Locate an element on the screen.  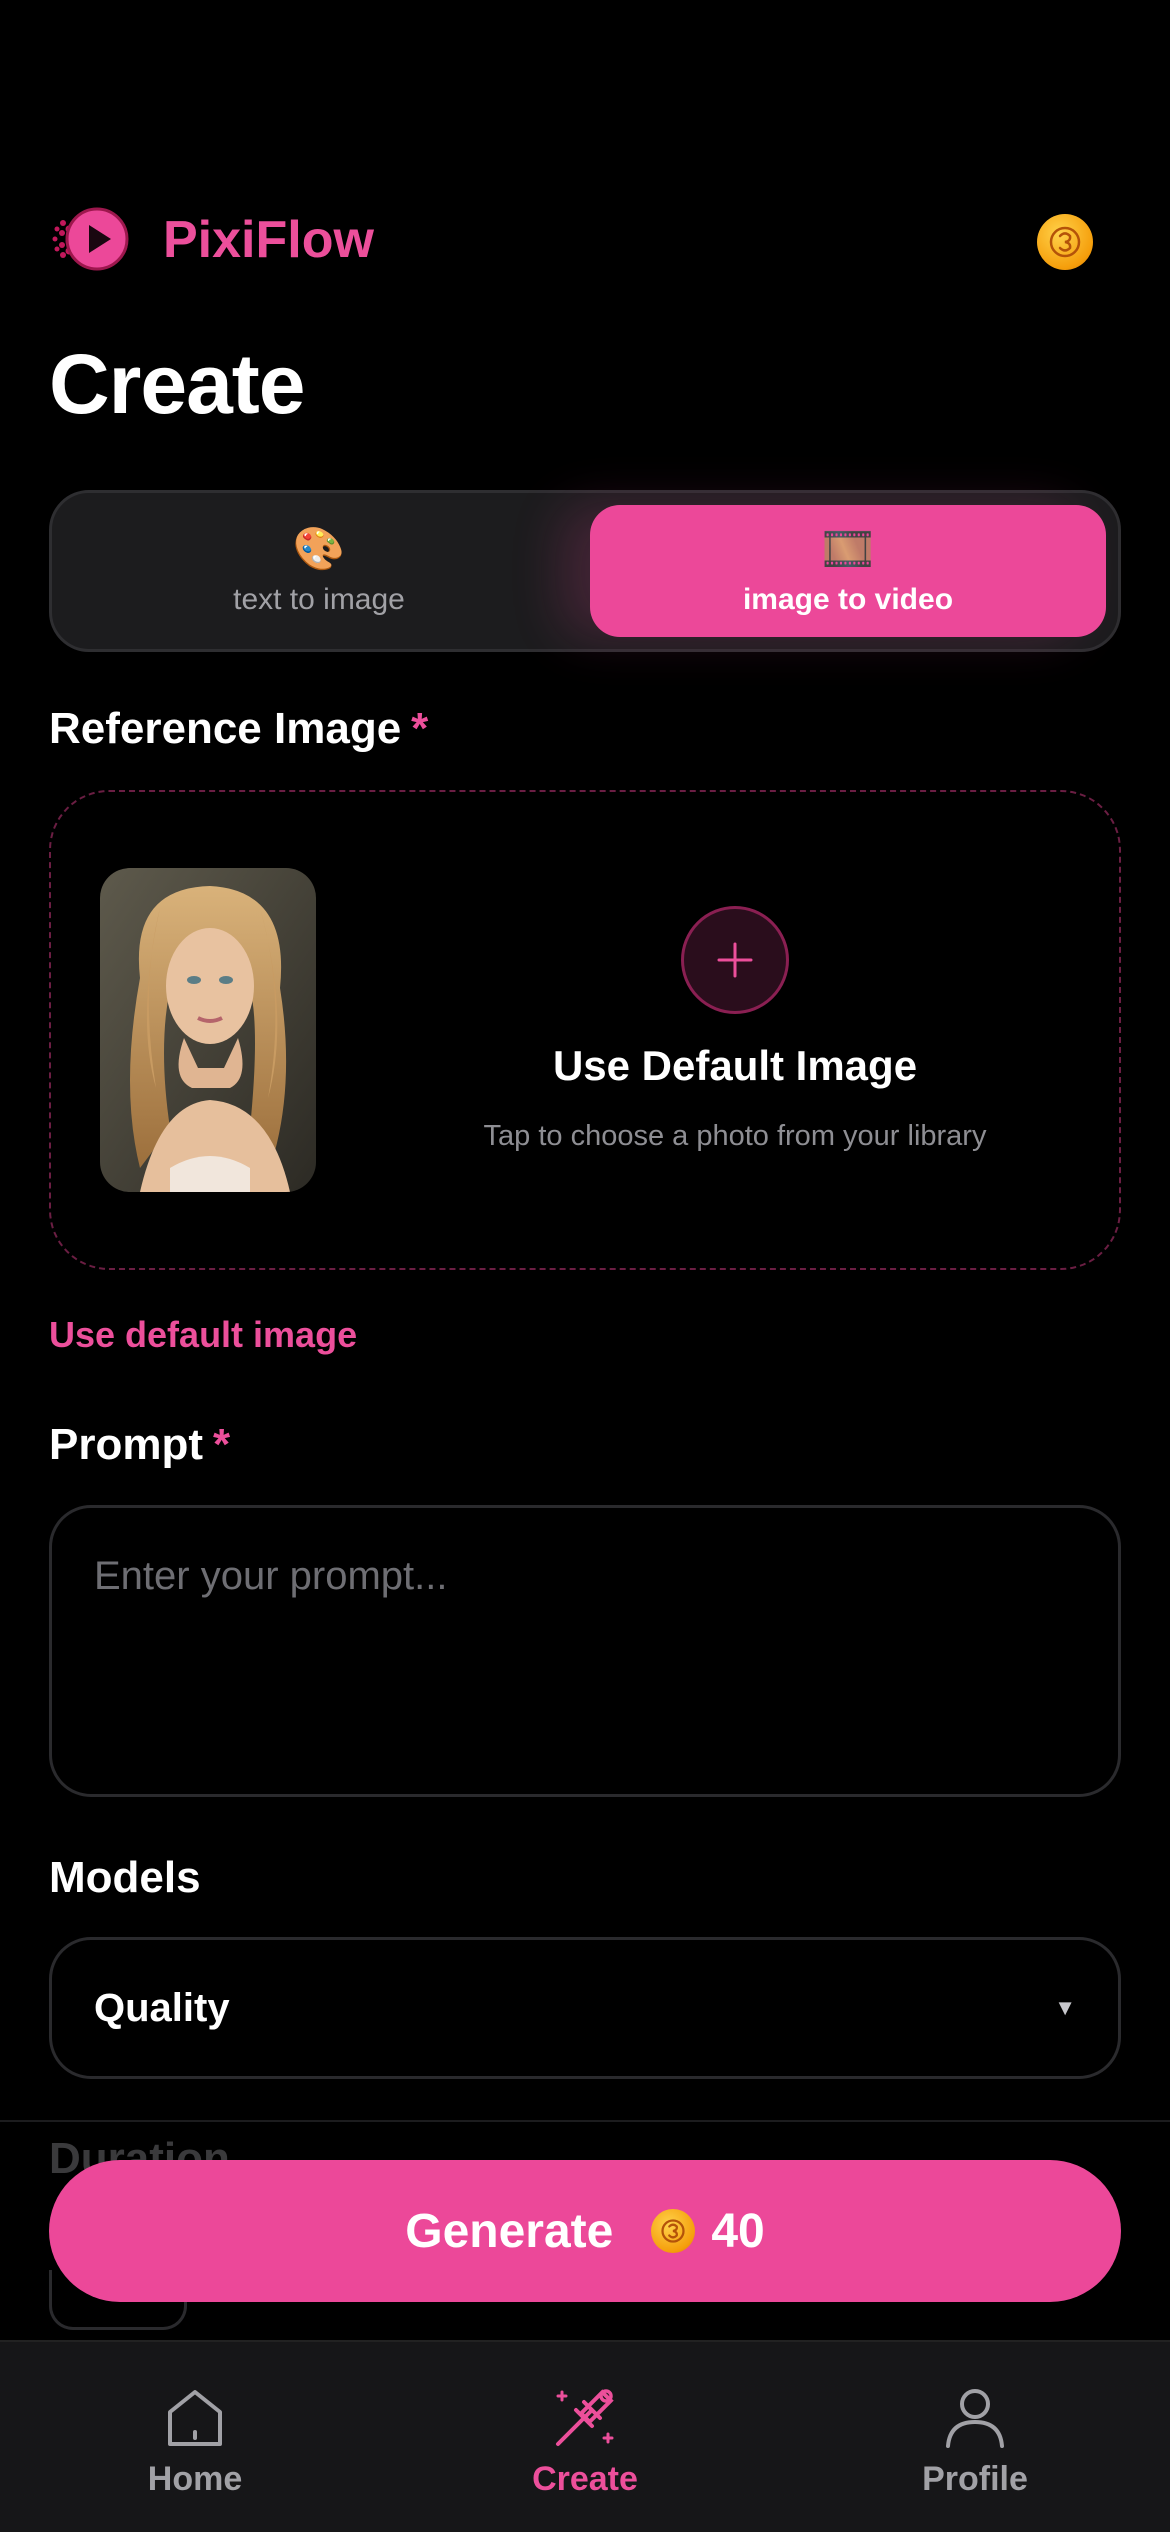
plus-icon is located at coordinates (735, 960).